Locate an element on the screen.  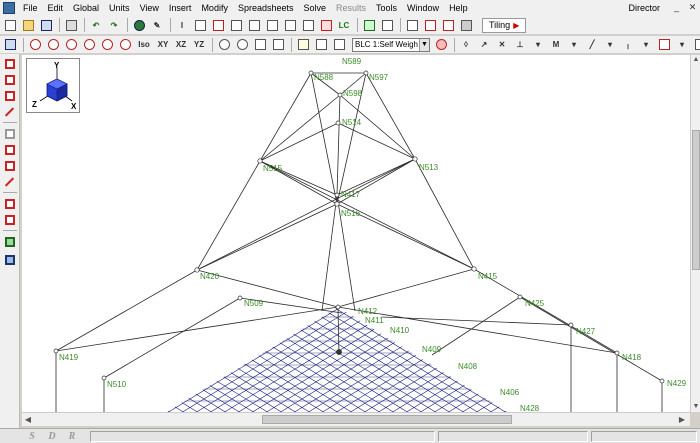
menu-spreadsheets: Spreadsheets is located at coordinates (266, 8).